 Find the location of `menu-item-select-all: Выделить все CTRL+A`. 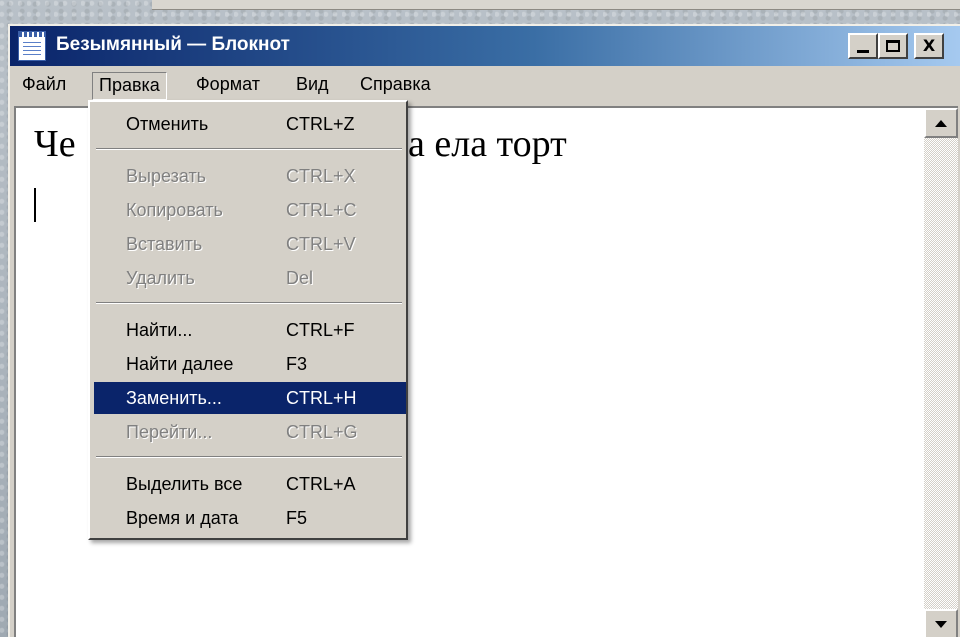

menu-item-select-all: Выделить все CTRL+A is located at coordinates (250, 484).